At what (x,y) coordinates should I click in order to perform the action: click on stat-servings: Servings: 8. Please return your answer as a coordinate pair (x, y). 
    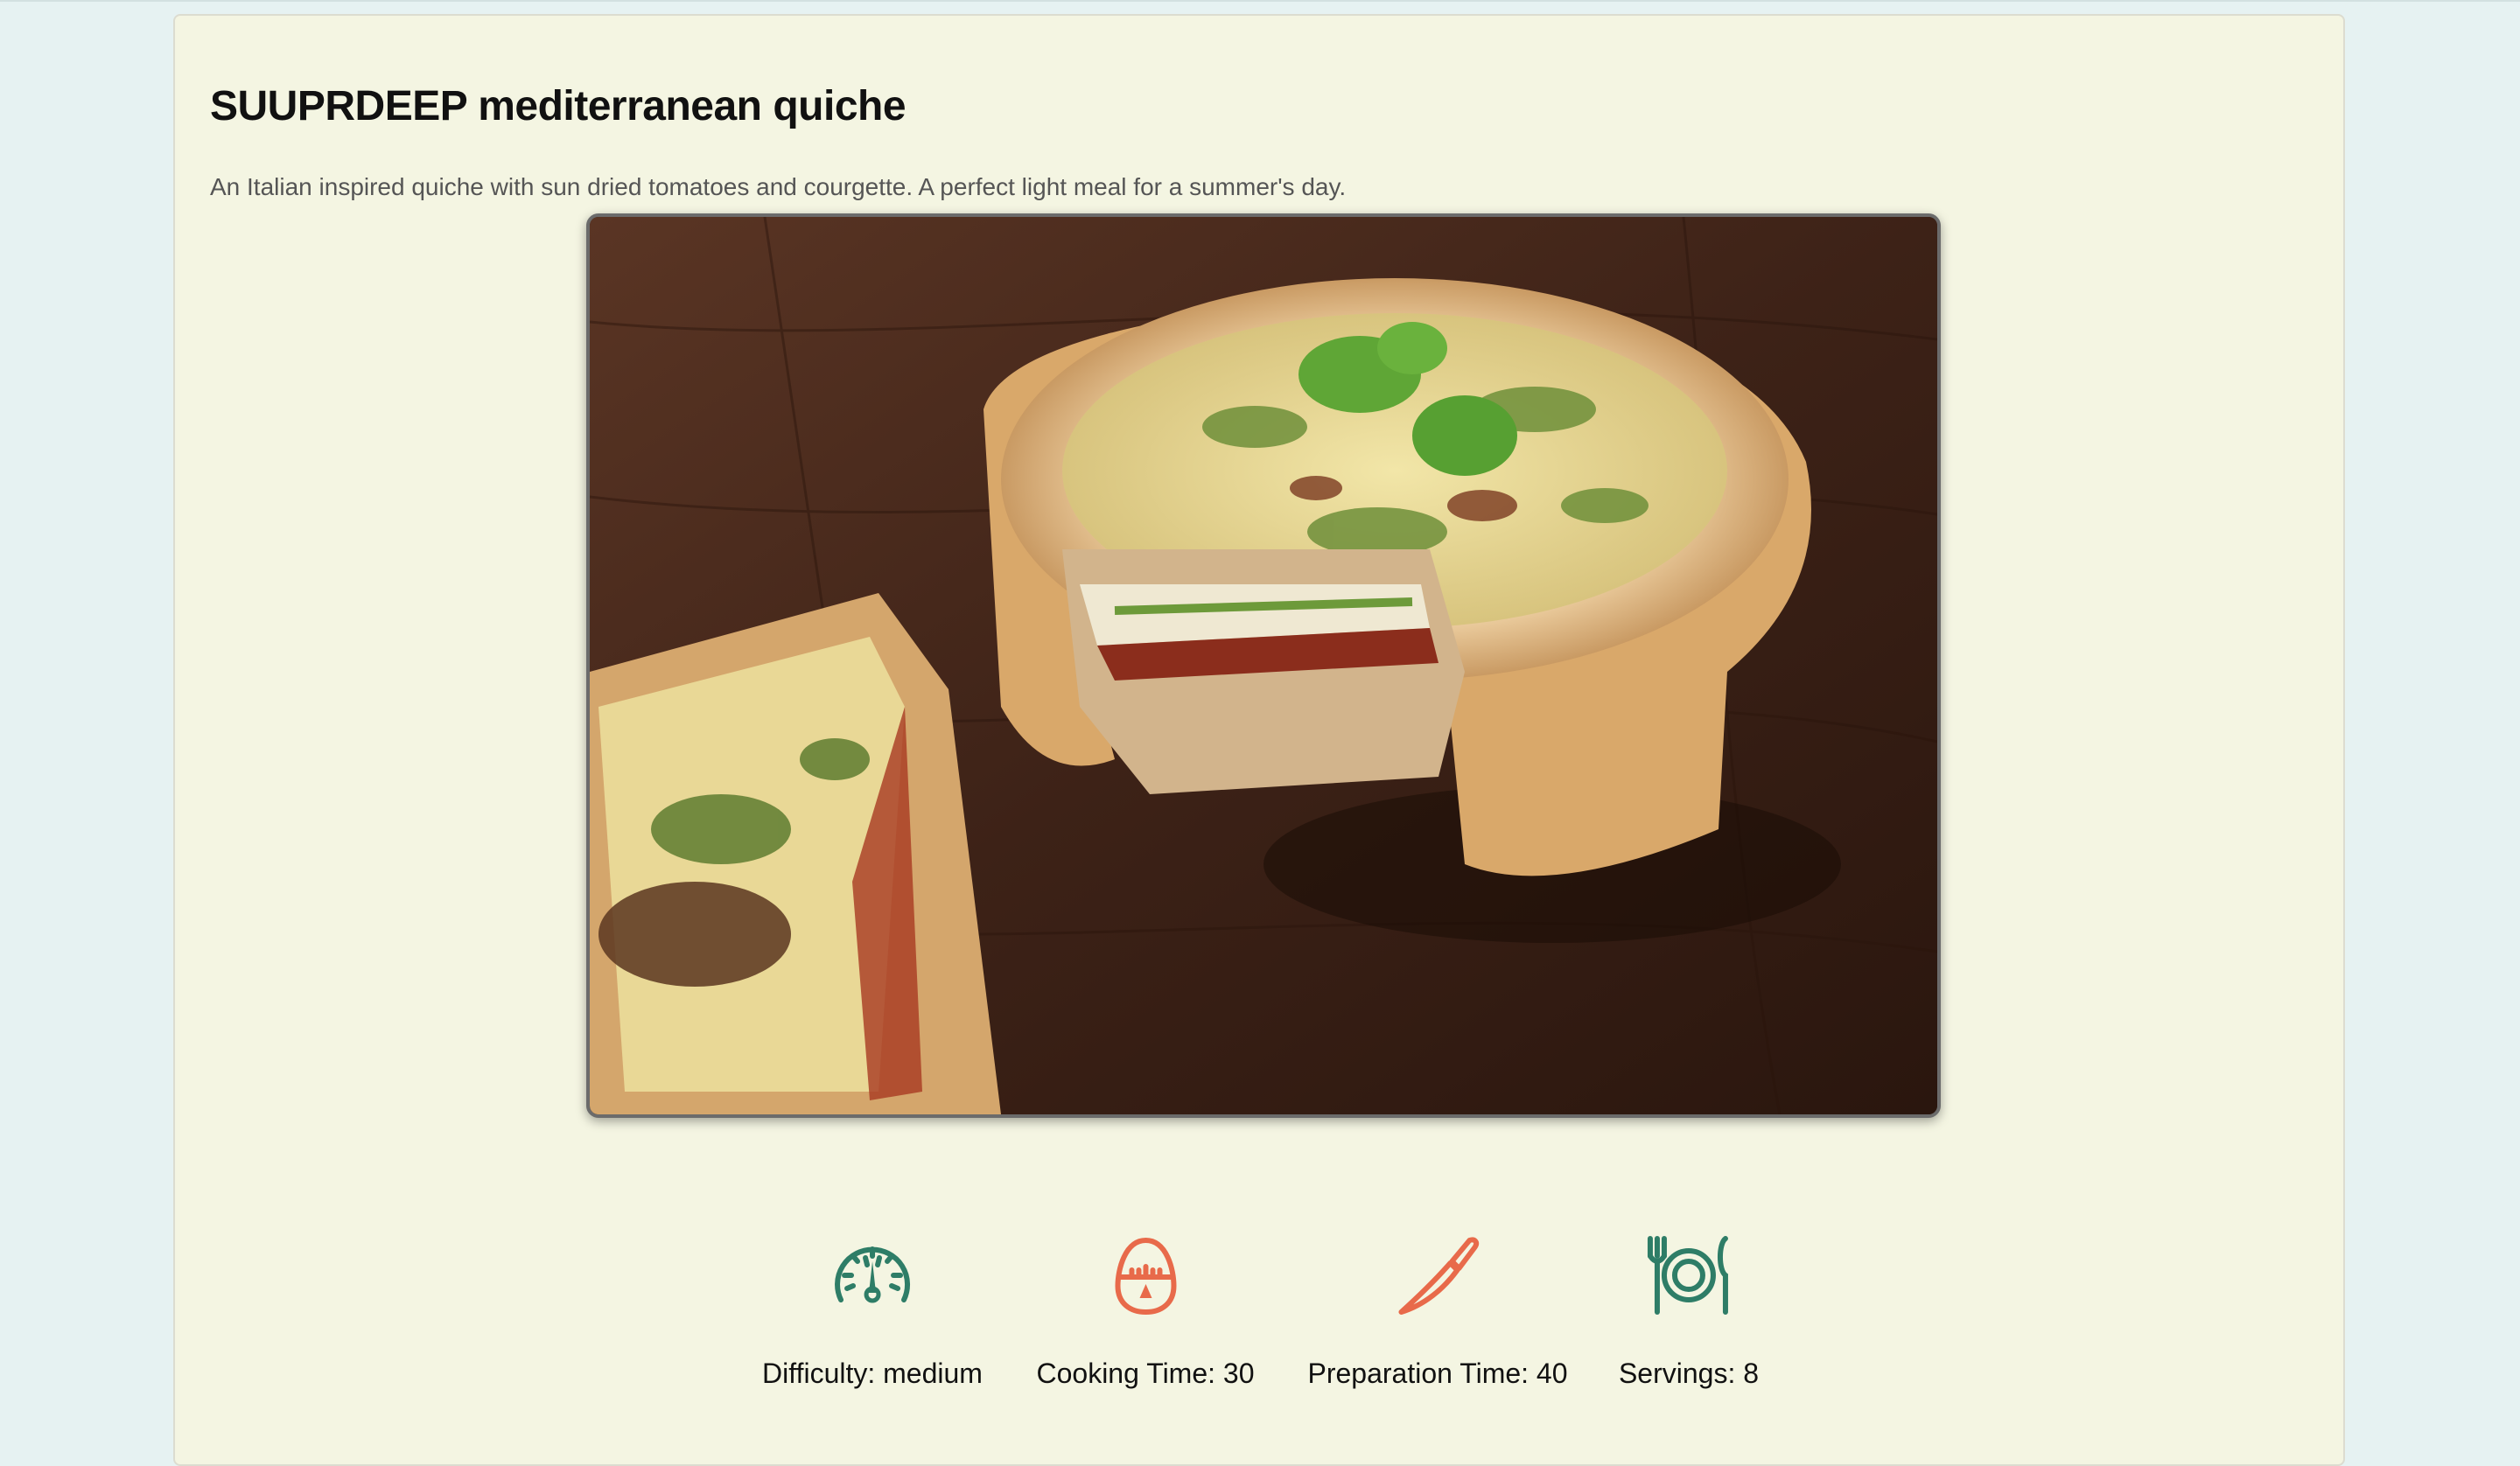
    Looking at the image, I should click on (1689, 1311).